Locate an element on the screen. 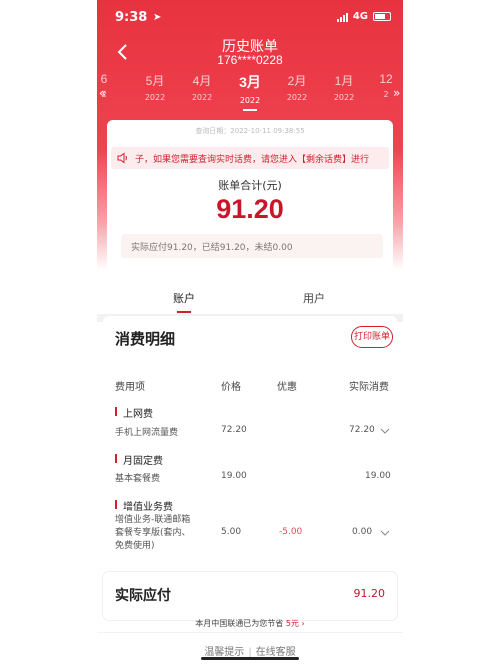 This screenshot has height=667, width=500. tab-user: 用户 is located at coordinates (314, 298).